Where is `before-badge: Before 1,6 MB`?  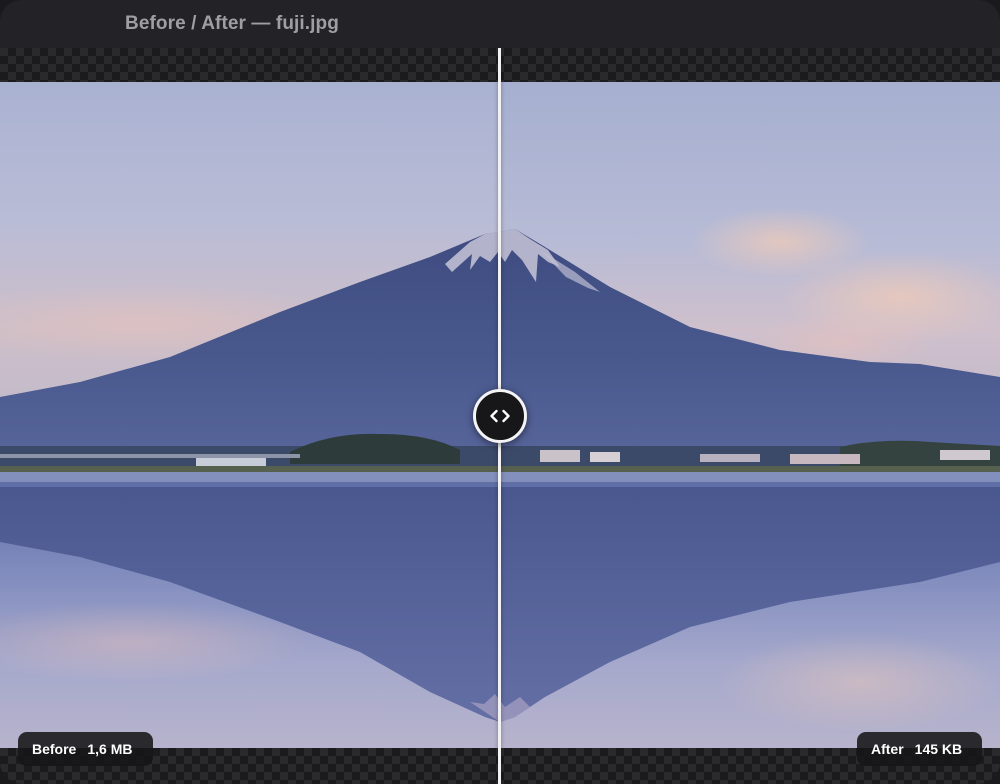
before-badge: Before 1,6 MB is located at coordinates (85, 749).